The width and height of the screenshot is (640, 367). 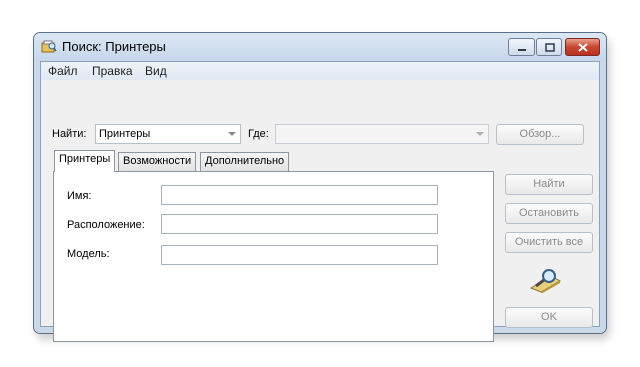 I want to click on model-field, so click(x=299, y=255).